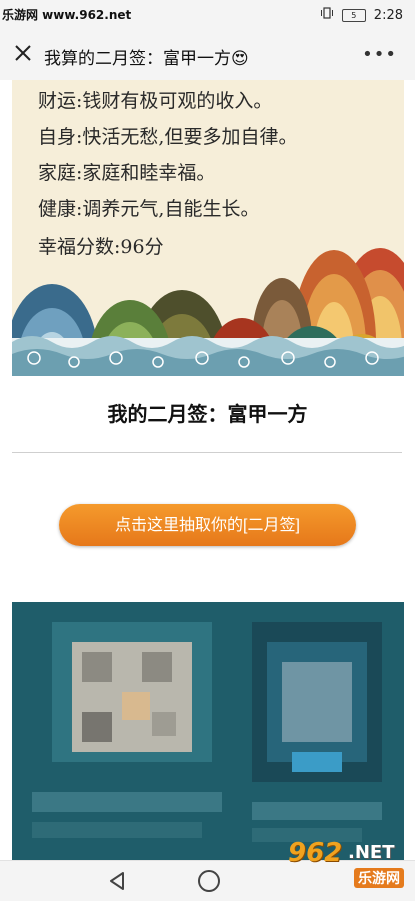 This screenshot has width=415, height=901. Describe the element at coordinates (146, 59) in the screenshot. I see `page-title: 我算的二月签：富甲一方😍` at that location.